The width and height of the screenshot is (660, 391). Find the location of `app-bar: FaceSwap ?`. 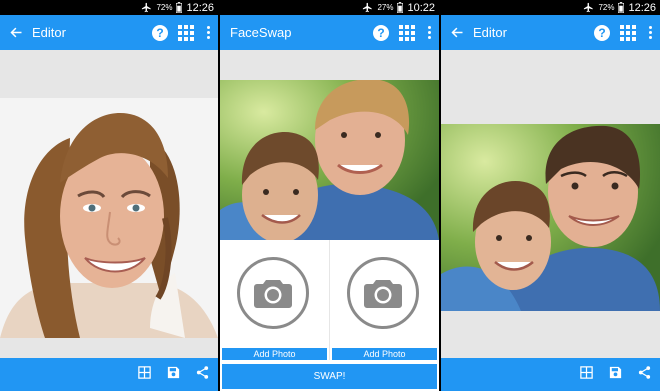

app-bar: FaceSwap ? is located at coordinates (329, 32).